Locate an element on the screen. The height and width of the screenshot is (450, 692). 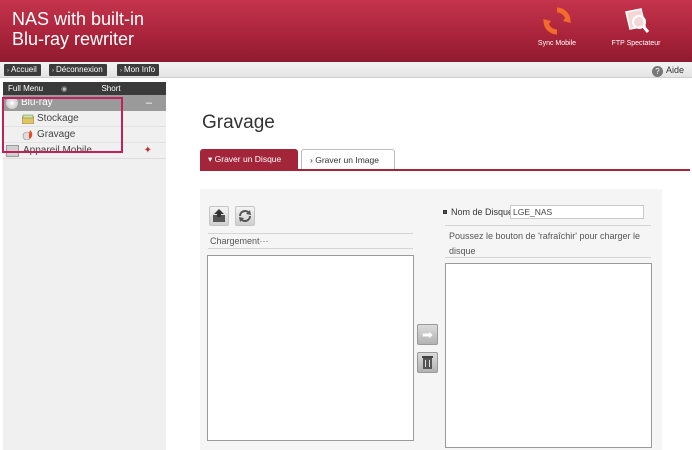
app-title: NAS with built-in Blu-ray rewriter is located at coordinates (78, 29).